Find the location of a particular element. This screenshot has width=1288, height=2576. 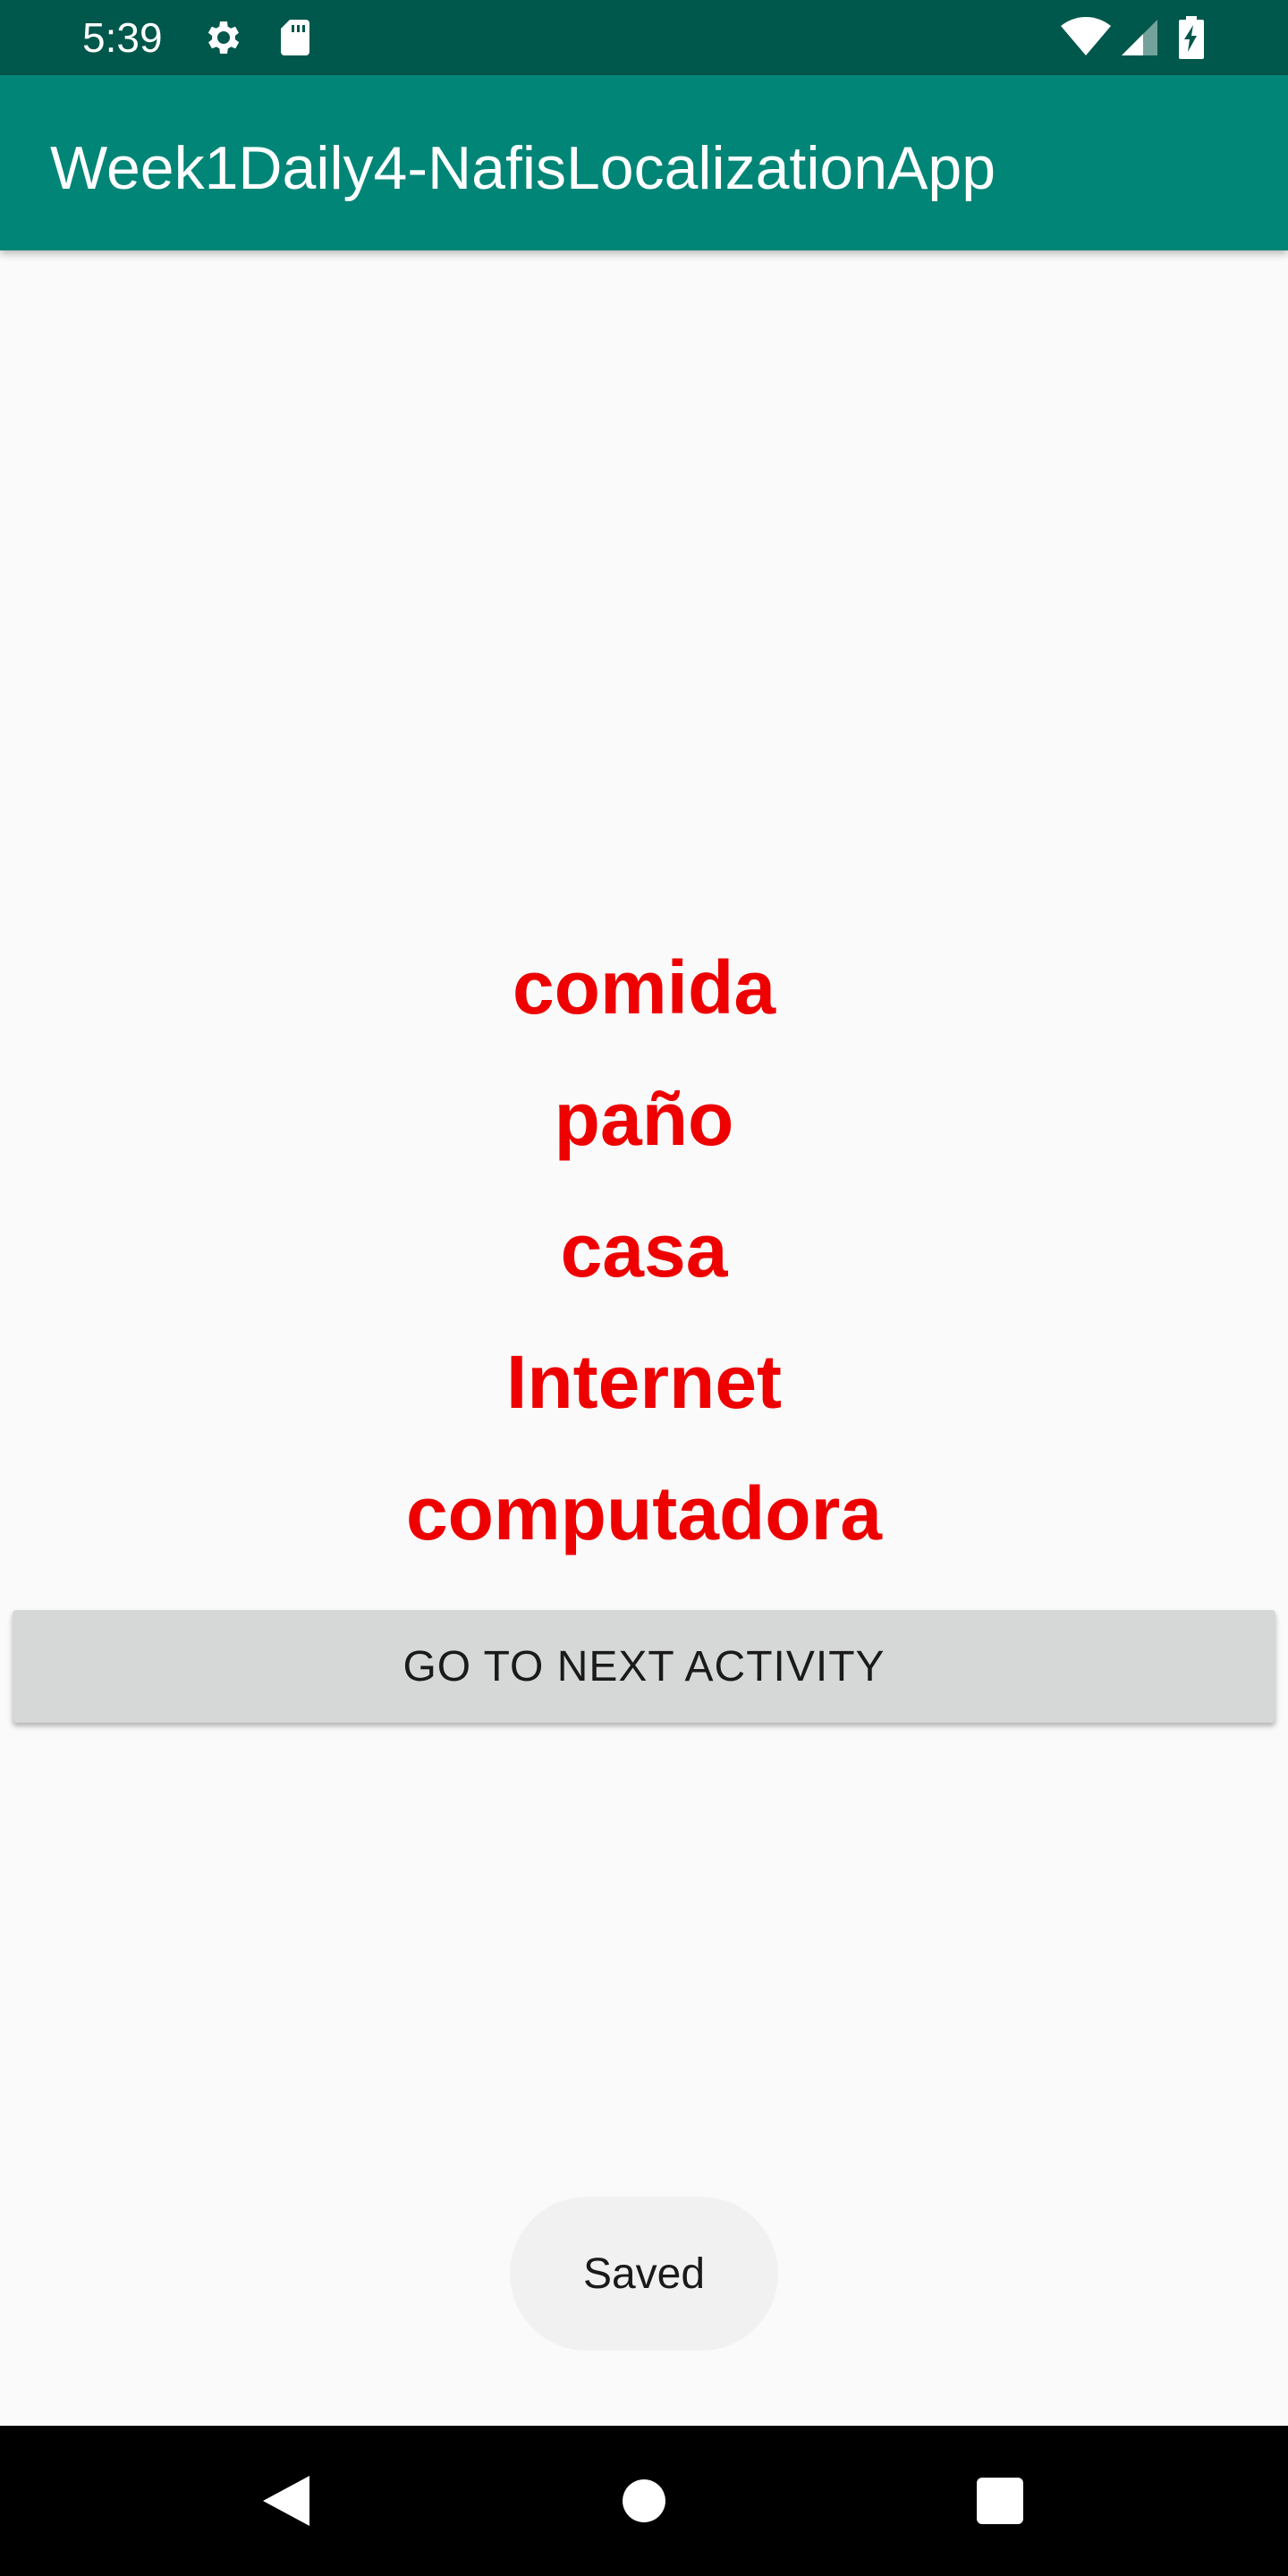

home-icon is located at coordinates (644, 2501).